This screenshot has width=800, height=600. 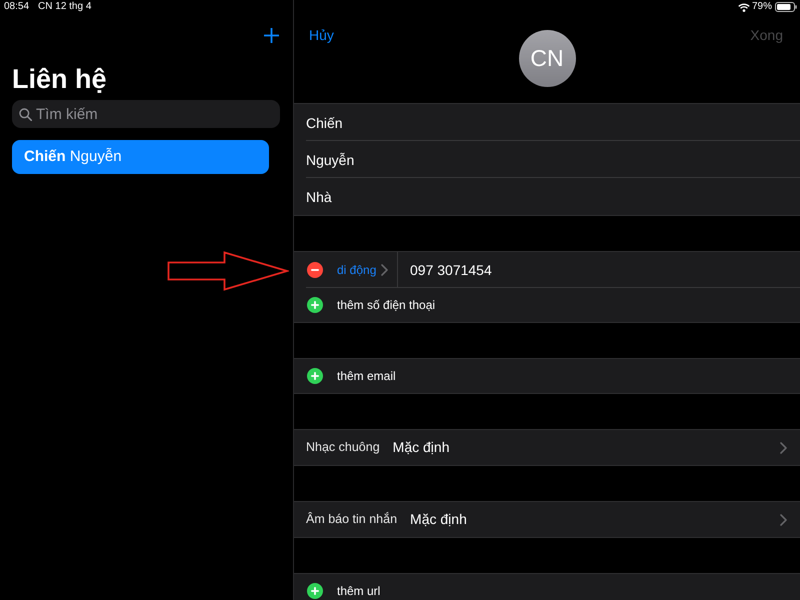 What do you see at coordinates (146, 114) in the screenshot?
I see `search-field: Tìm kiếm` at bounding box center [146, 114].